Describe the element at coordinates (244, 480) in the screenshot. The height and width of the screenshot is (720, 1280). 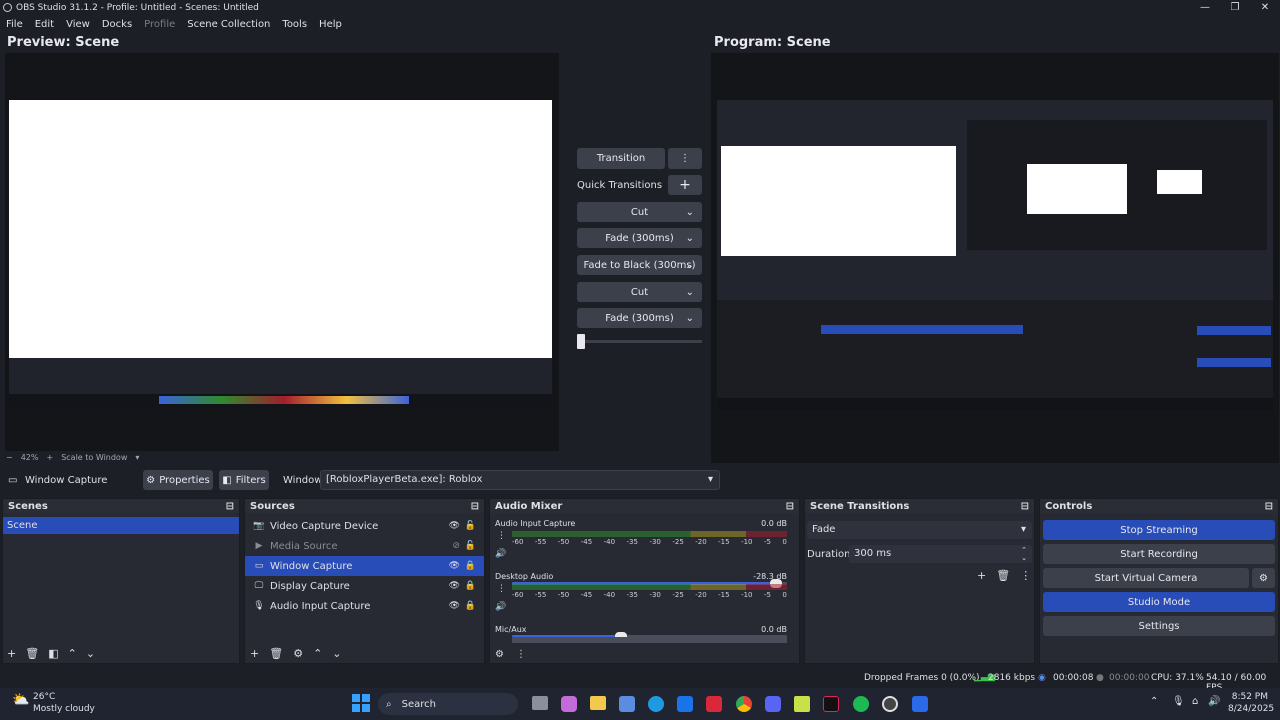
I see `filters-button: ◧ Filters` at that location.